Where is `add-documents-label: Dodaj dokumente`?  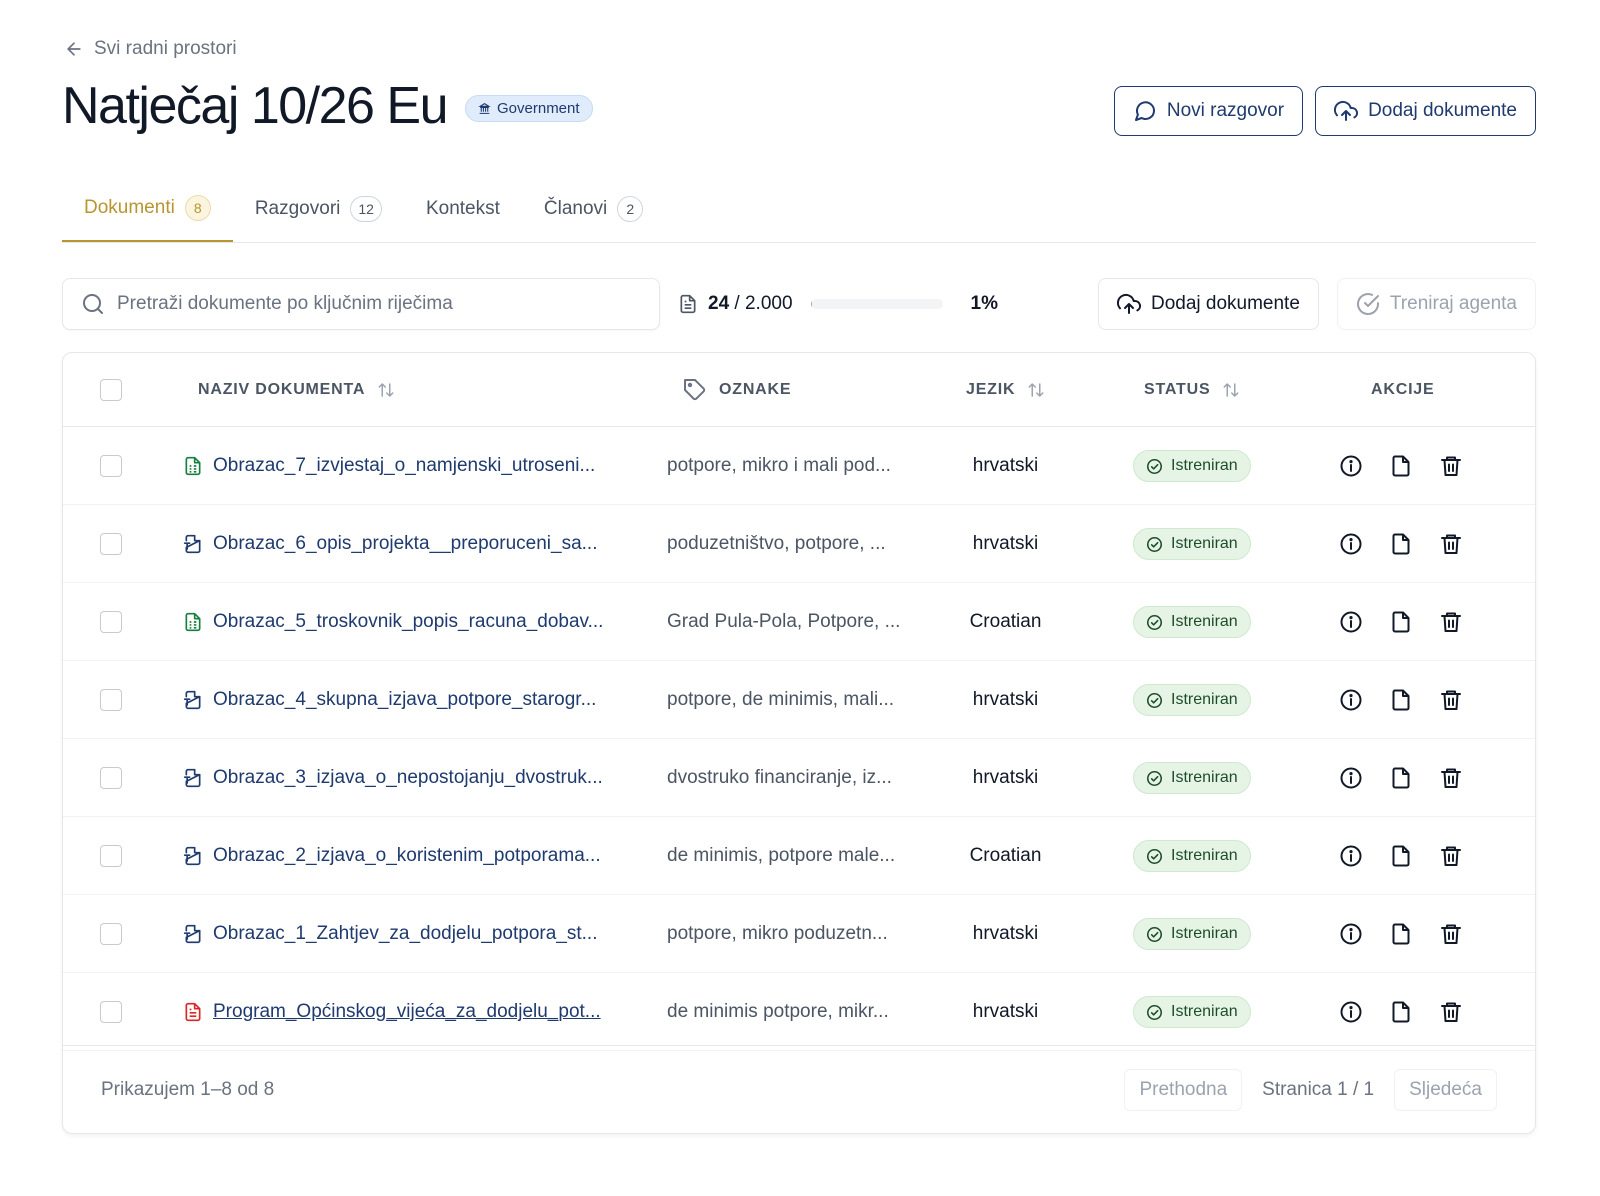 add-documents-label: Dodaj dokumente is located at coordinates (1225, 303).